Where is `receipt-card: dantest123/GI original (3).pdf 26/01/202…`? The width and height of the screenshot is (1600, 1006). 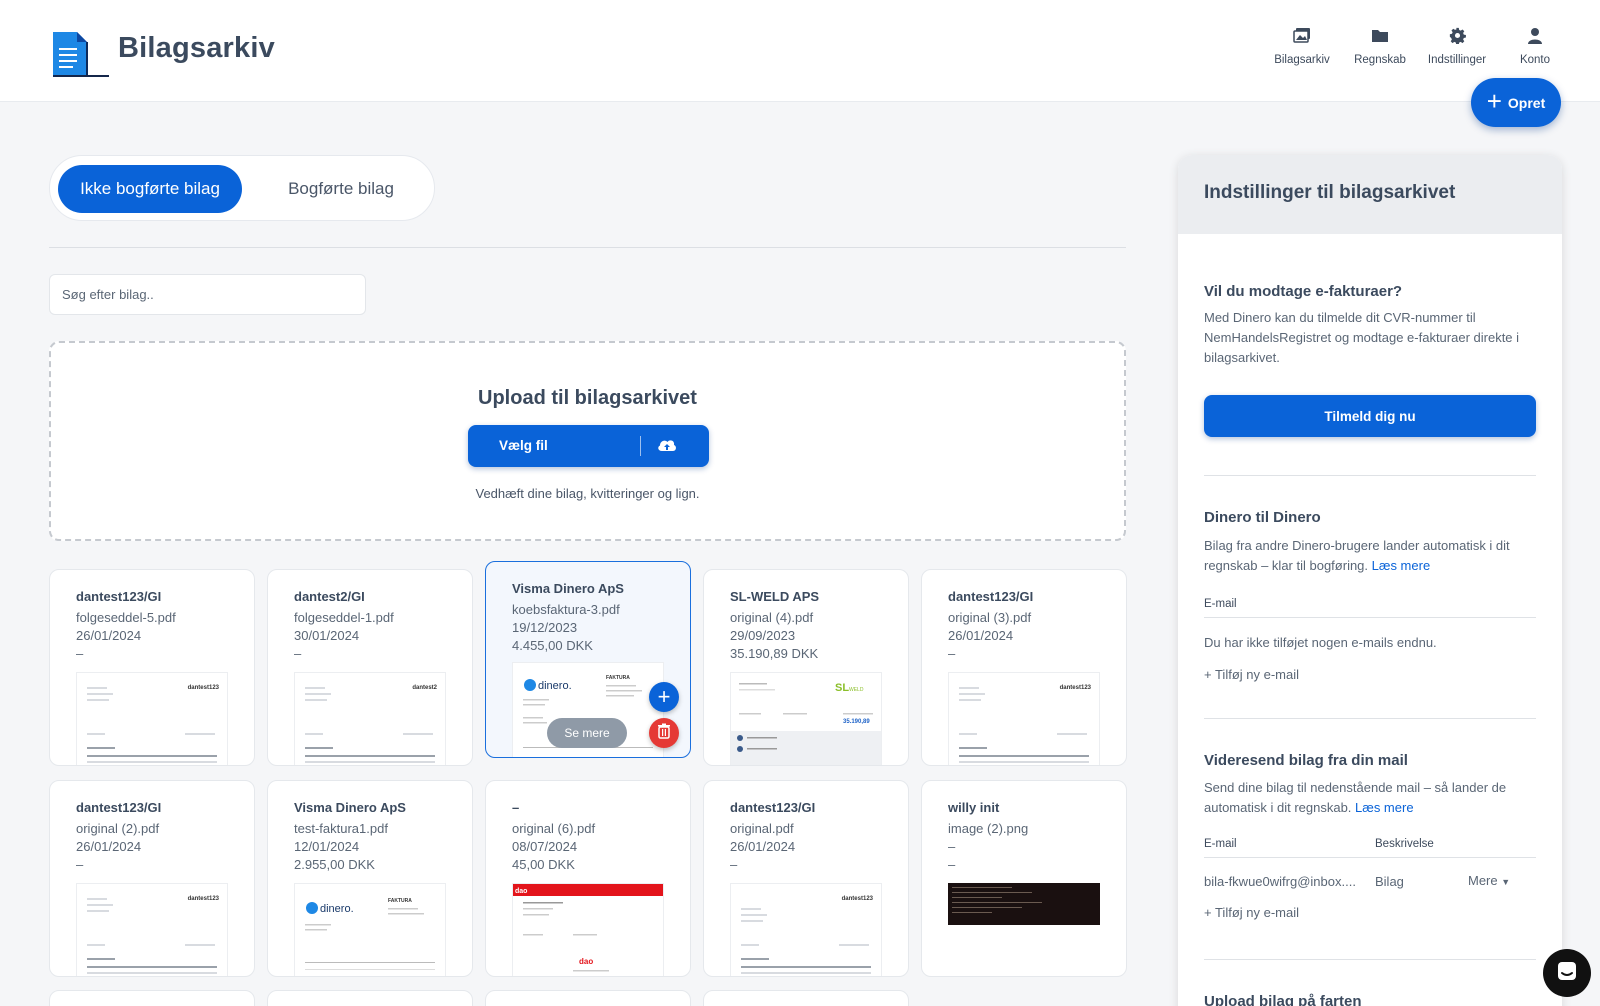
receipt-card: dantest123/GI original (3).pdf 26/01/202… is located at coordinates (1024, 667).